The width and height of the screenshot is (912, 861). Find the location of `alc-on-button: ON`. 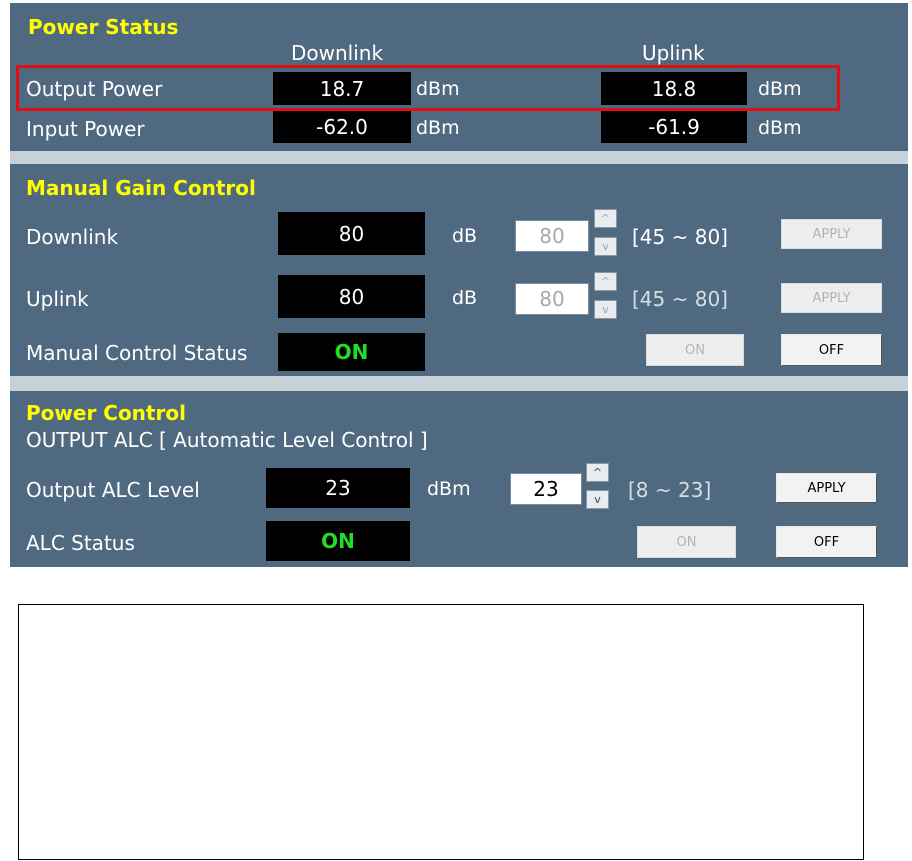

alc-on-button: ON is located at coordinates (686, 542).